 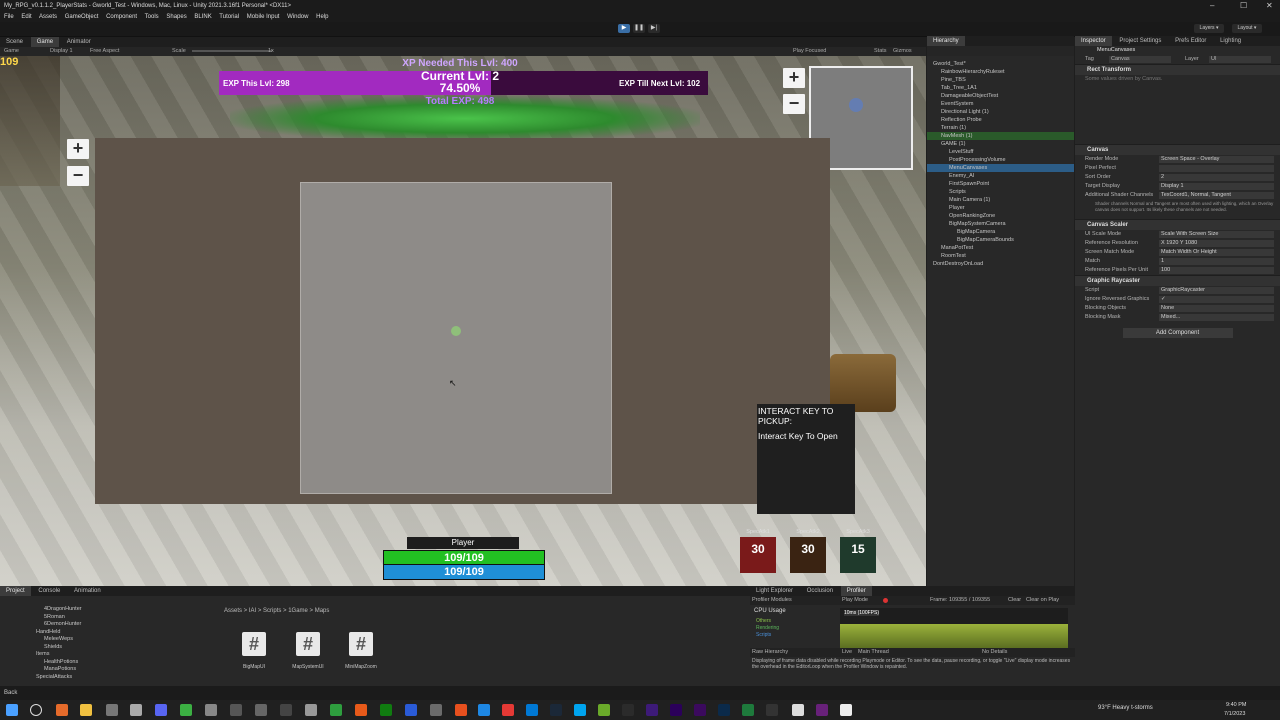 I want to click on game-mode-dropdown: Game, so click(x=11, y=51).